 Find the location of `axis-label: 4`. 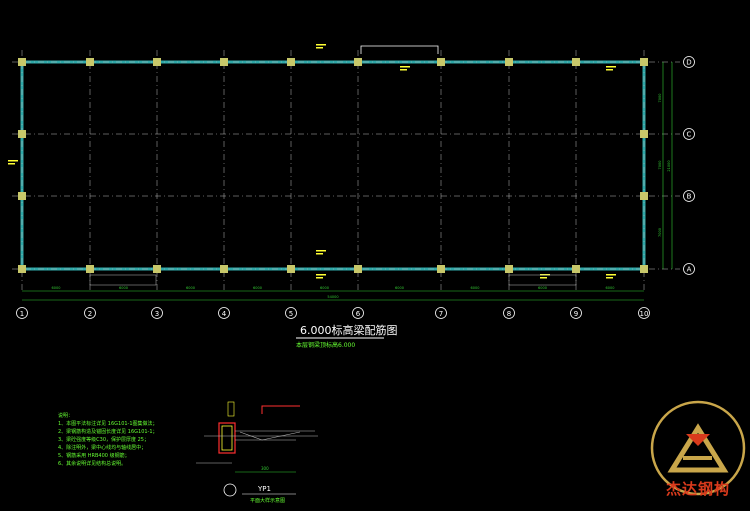

axis-label: 4 is located at coordinates (224, 314).